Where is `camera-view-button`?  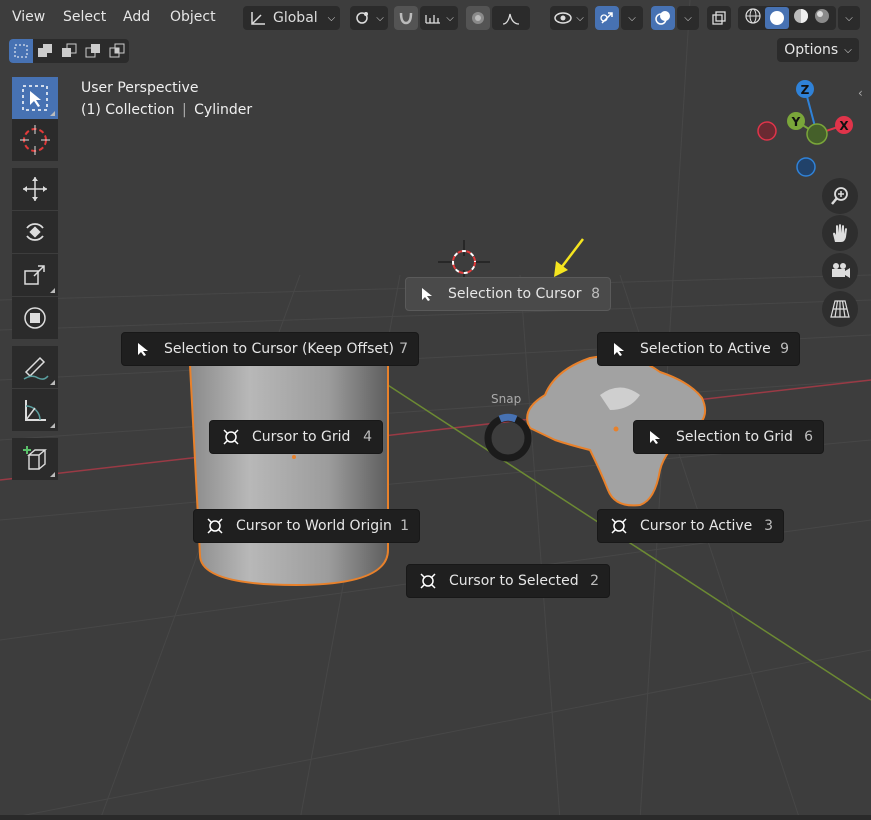 camera-view-button is located at coordinates (840, 271).